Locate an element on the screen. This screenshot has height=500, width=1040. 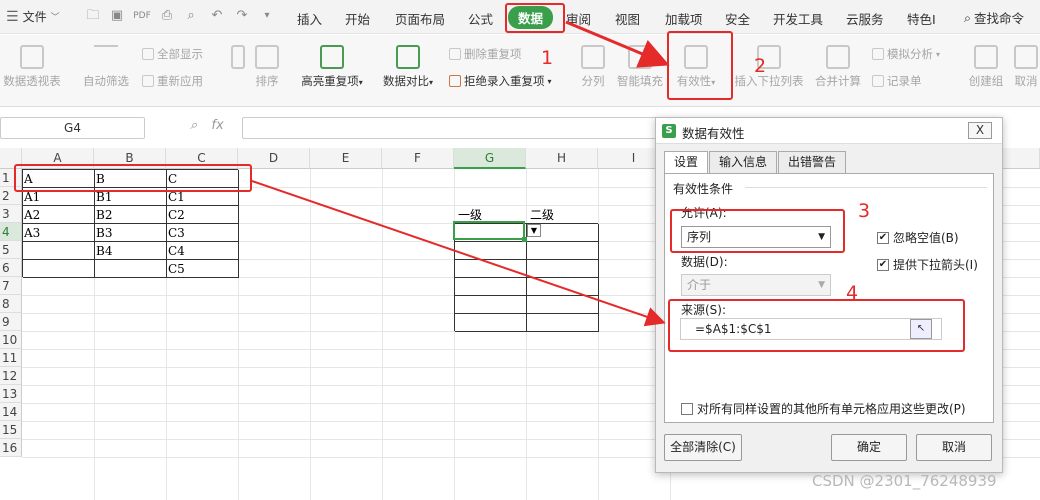
column-header-h: H is located at coordinates (562, 158).